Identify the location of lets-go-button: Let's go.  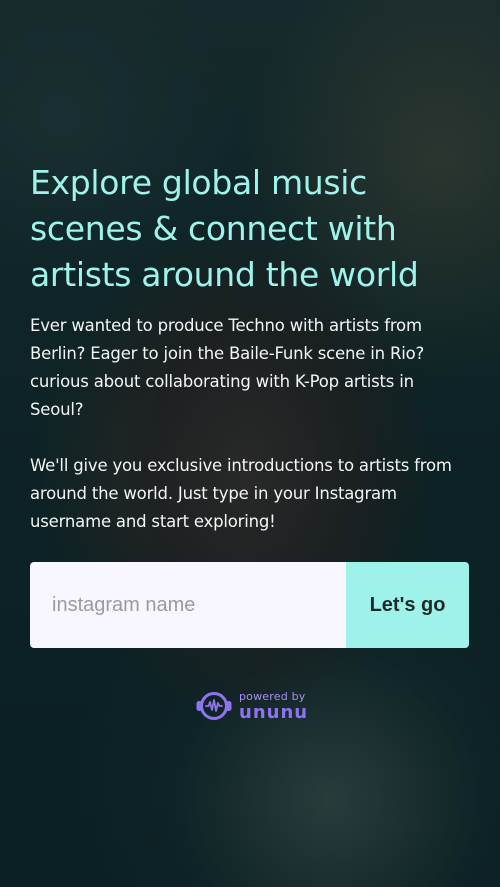
(407, 605).